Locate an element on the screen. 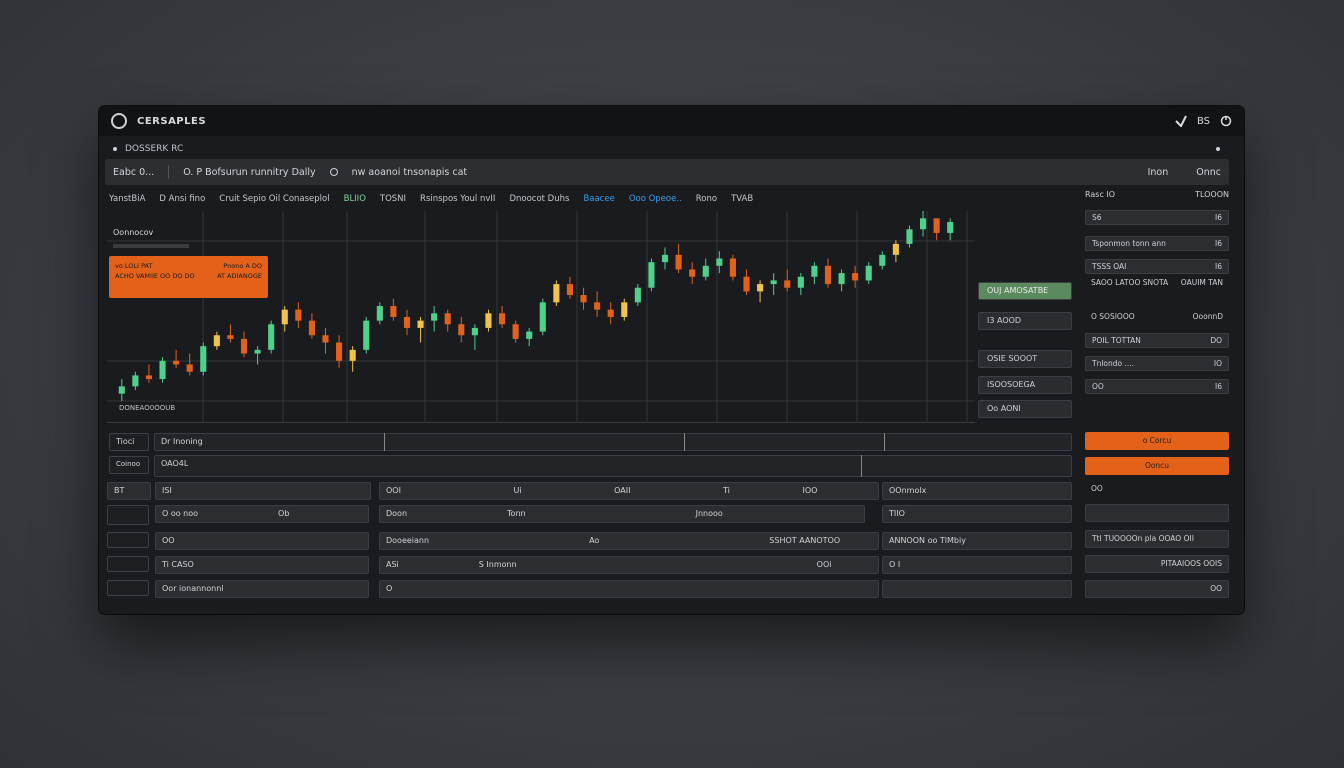  col-label: OOI is located at coordinates (393, 490).